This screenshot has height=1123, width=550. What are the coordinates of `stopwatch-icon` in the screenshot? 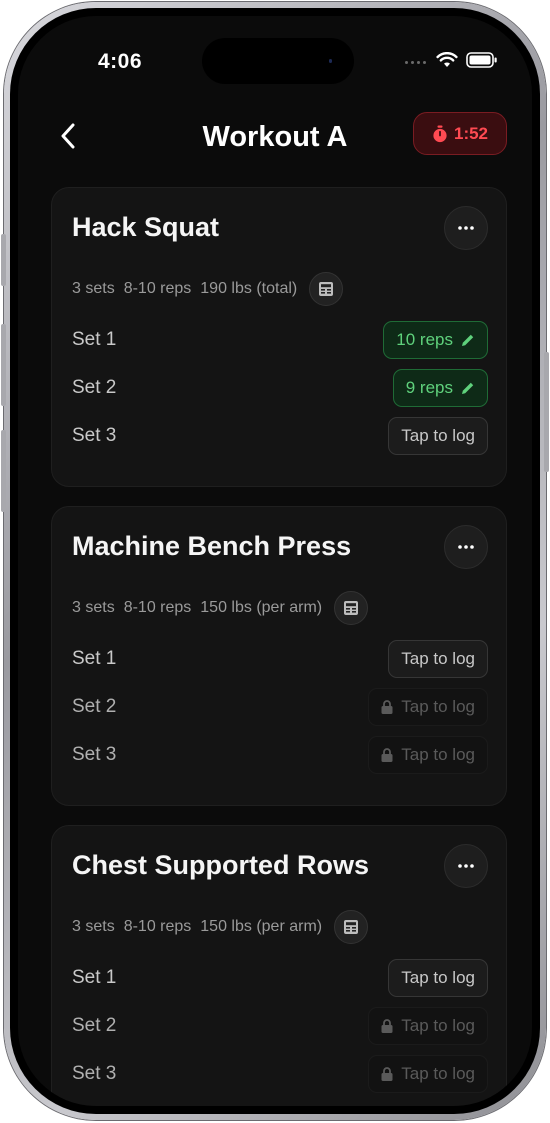 It's located at (440, 133).